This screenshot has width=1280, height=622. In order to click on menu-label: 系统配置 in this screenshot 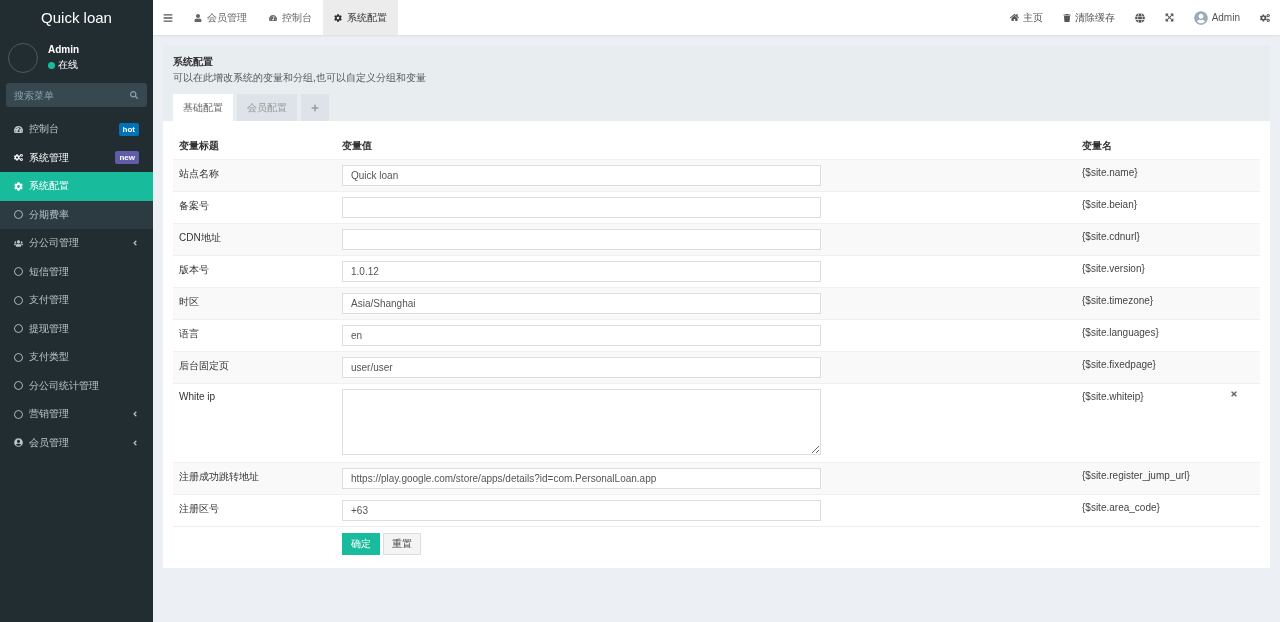, I will do `click(49, 186)`.